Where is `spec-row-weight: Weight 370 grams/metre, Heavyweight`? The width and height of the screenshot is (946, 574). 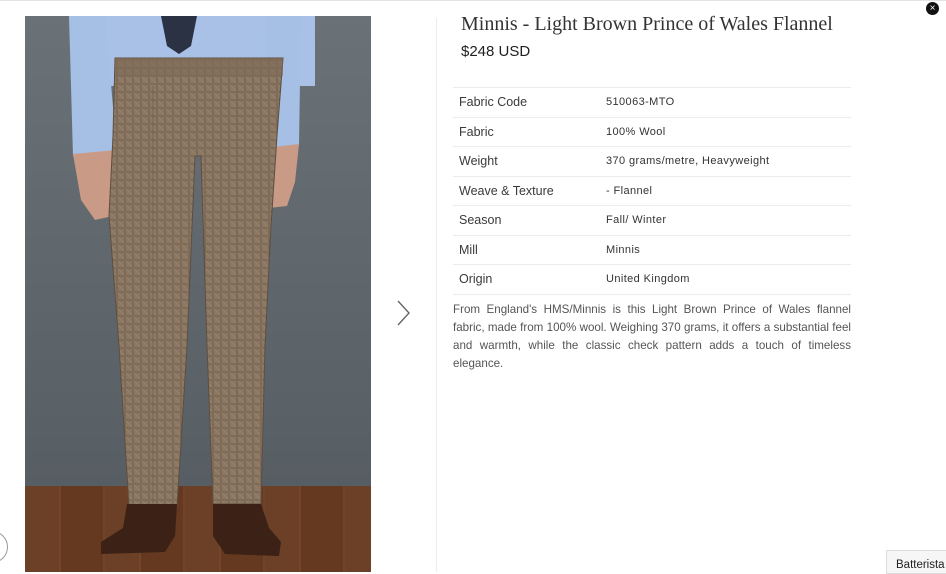 spec-row-weight: Weight 370 grams/metre, Heavyweight is located at coordinates (652, 161).